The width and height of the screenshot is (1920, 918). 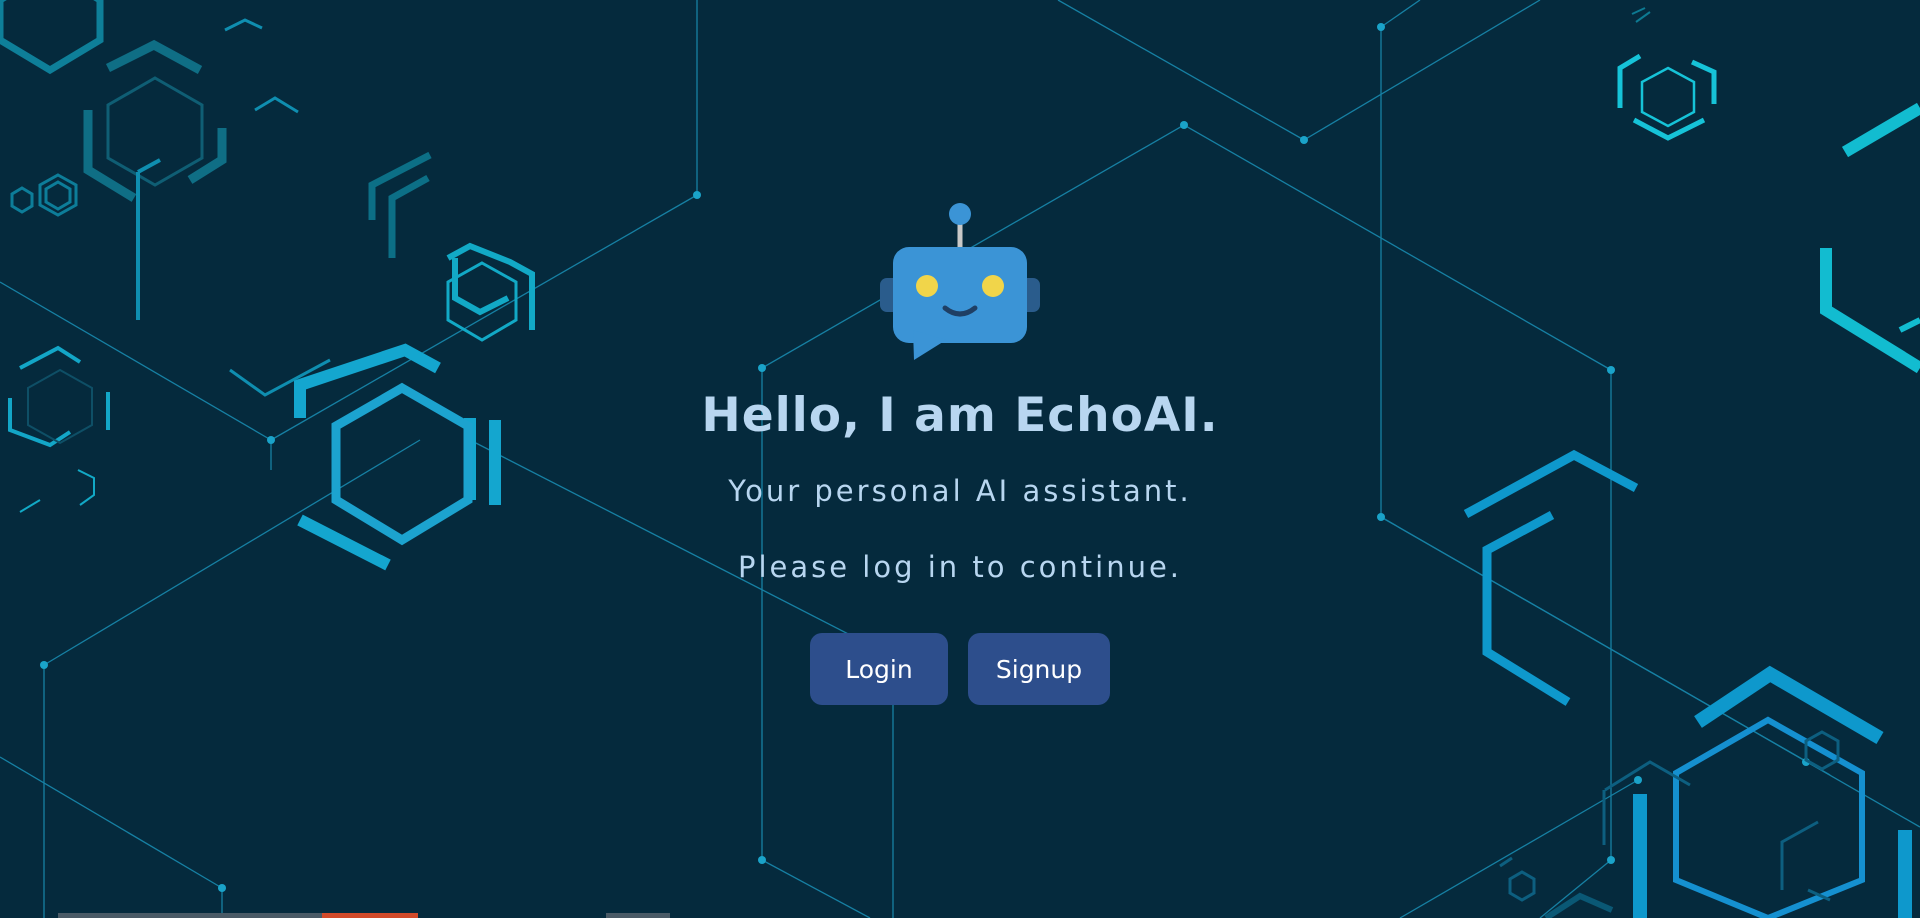 What do you see at coordinates (638, 915) in the screenshot?
I see `bottom-edge-strip-small` at bounding box center [638, 915].